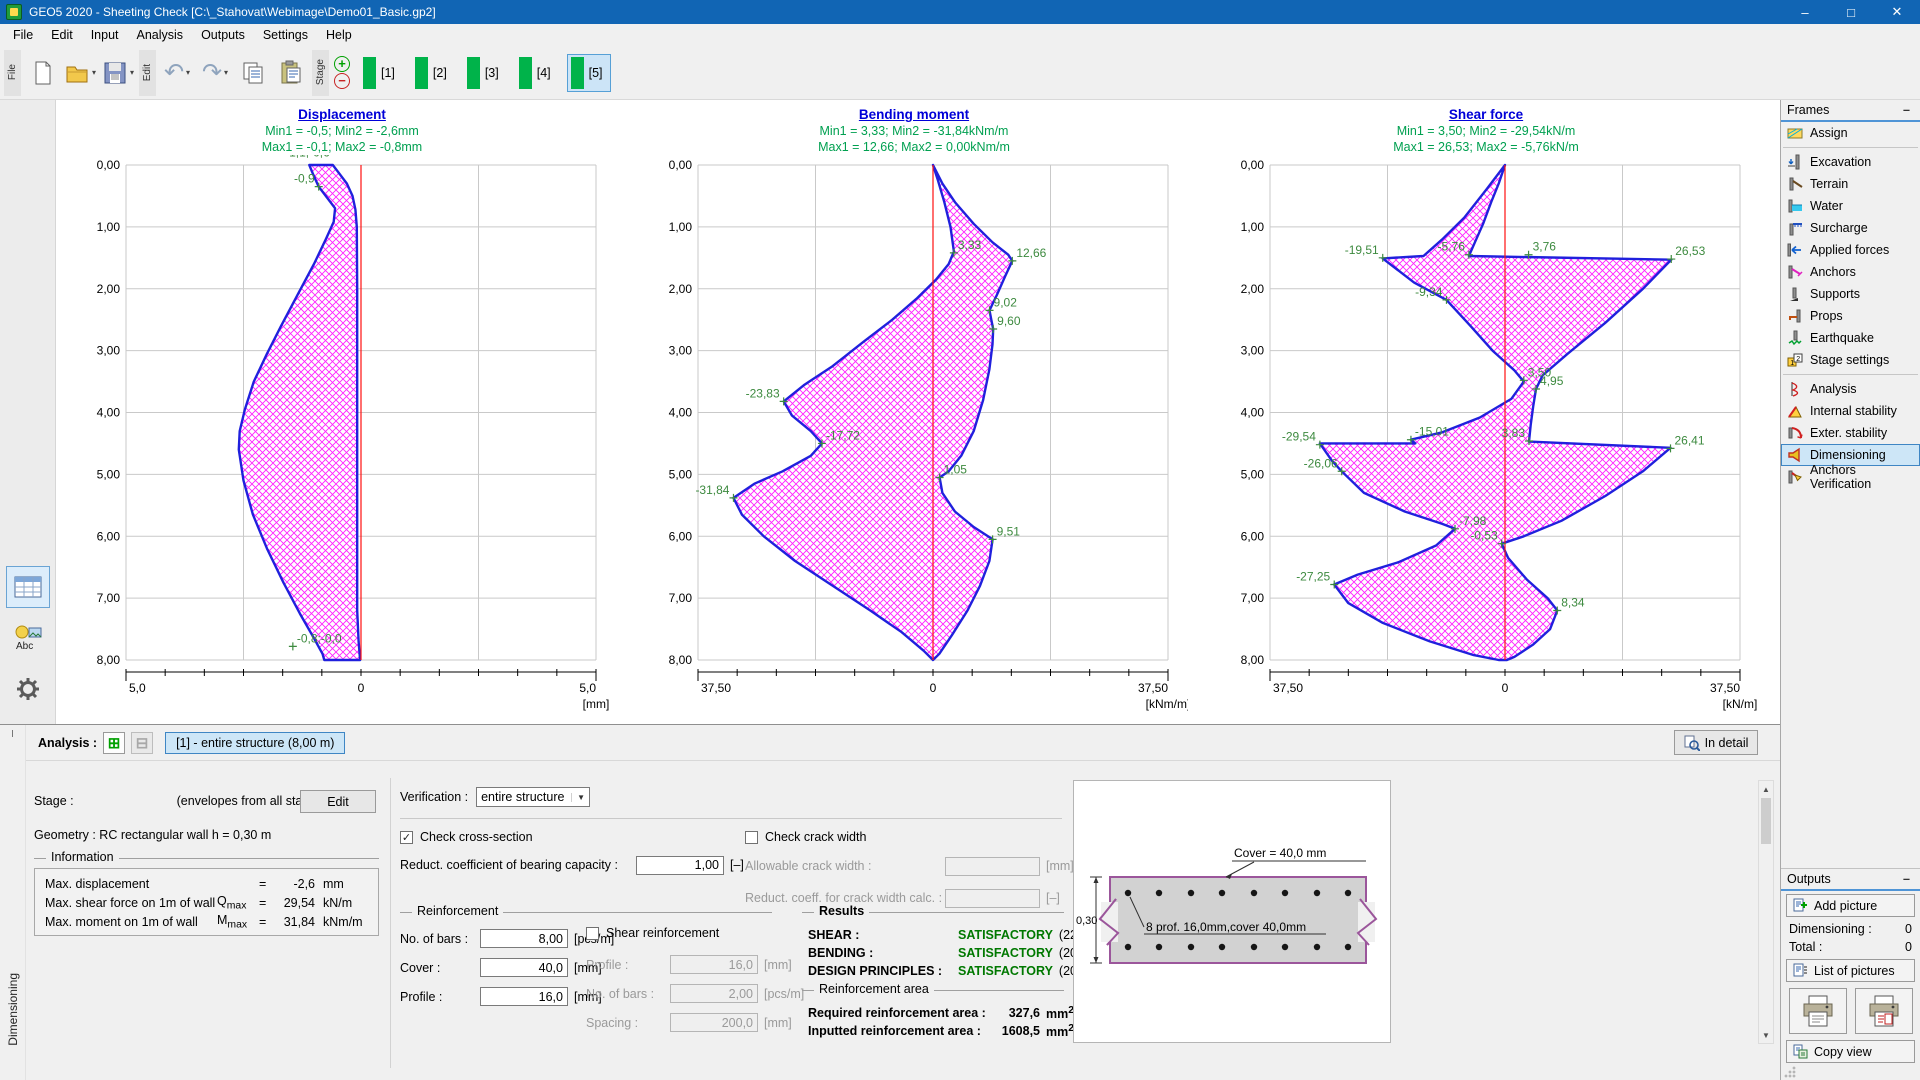 This screenshot has width=1920, height=1080. I want to click on undo-dropdown-caret: ▾, so click(188, 72).